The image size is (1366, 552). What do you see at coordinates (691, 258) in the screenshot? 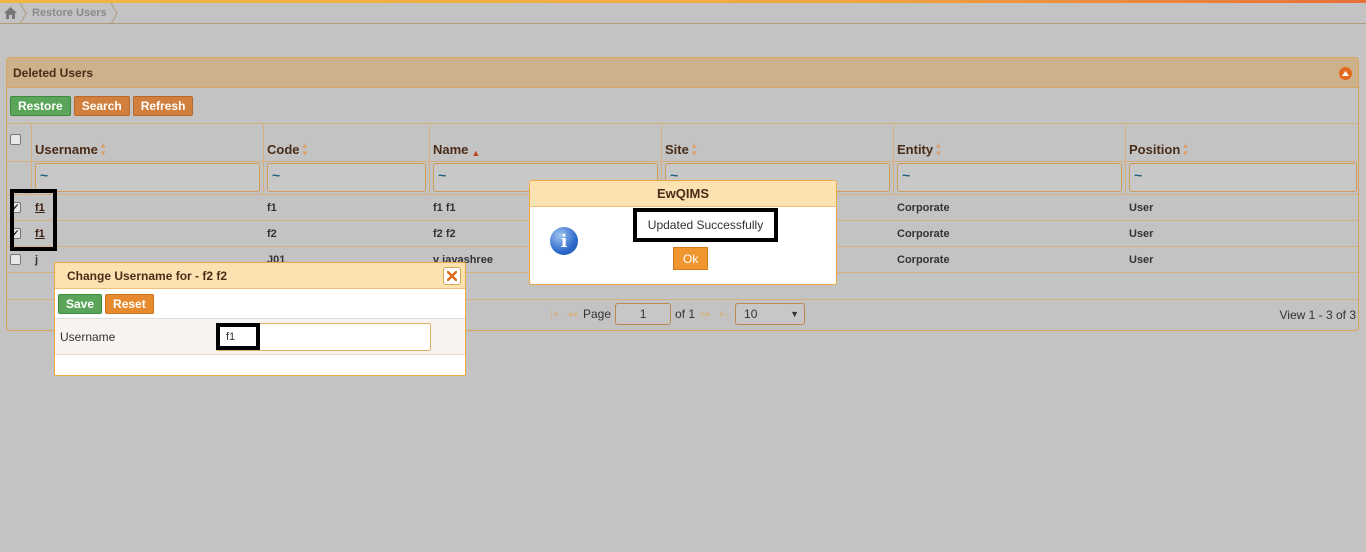
I see `ok-button: Ok` at bounding box center [691, 258].